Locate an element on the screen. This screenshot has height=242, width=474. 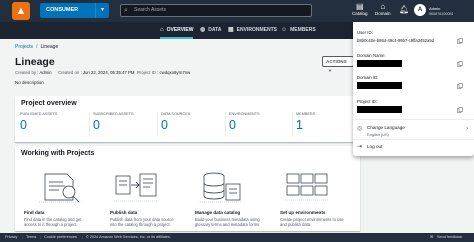
user-account-id: 560876100051 is located at coordinates (441, 14).